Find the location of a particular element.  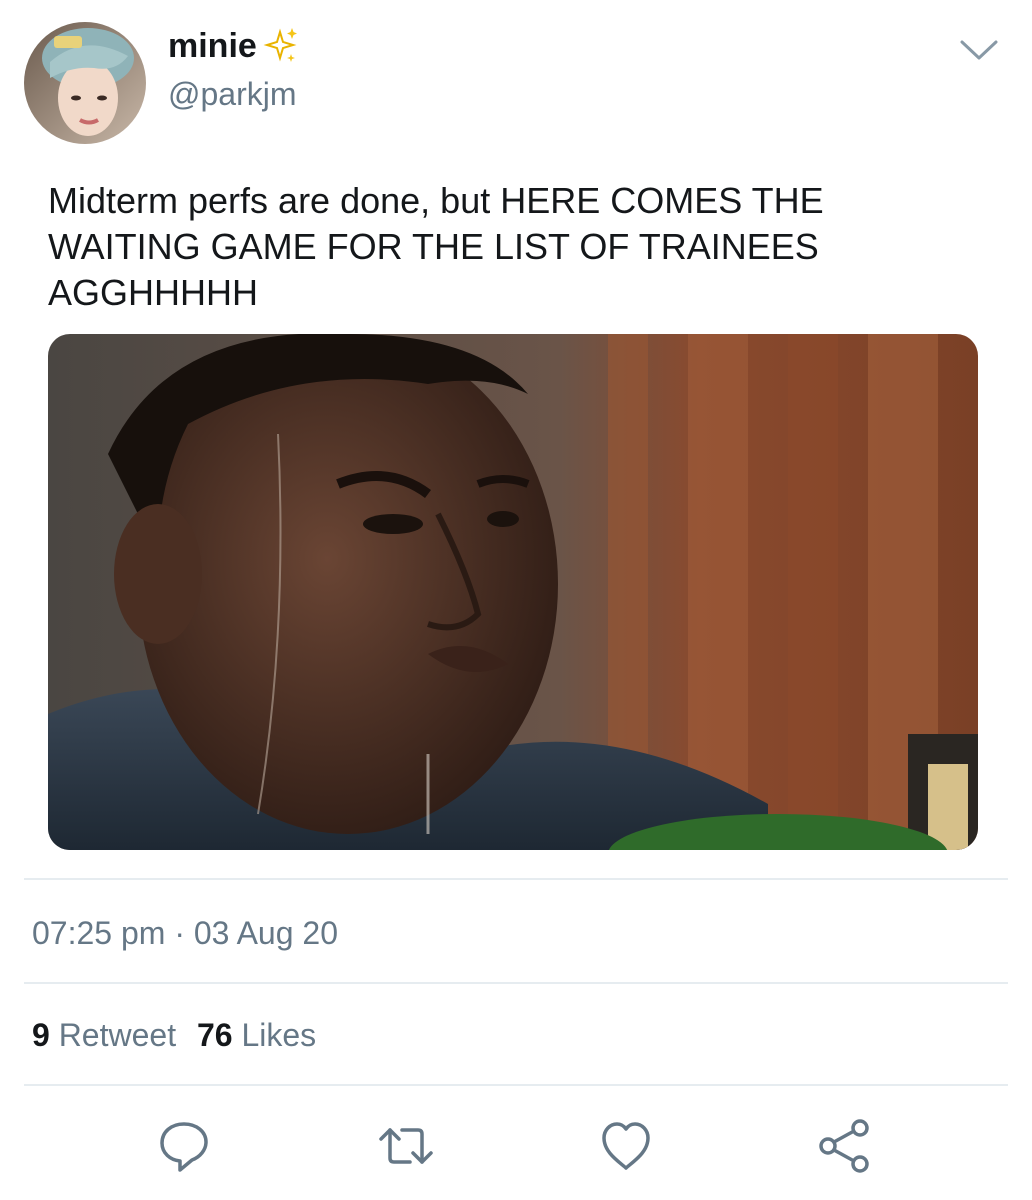

retweet-stat: 9 Retweet is located at coordinates (108, 1035).